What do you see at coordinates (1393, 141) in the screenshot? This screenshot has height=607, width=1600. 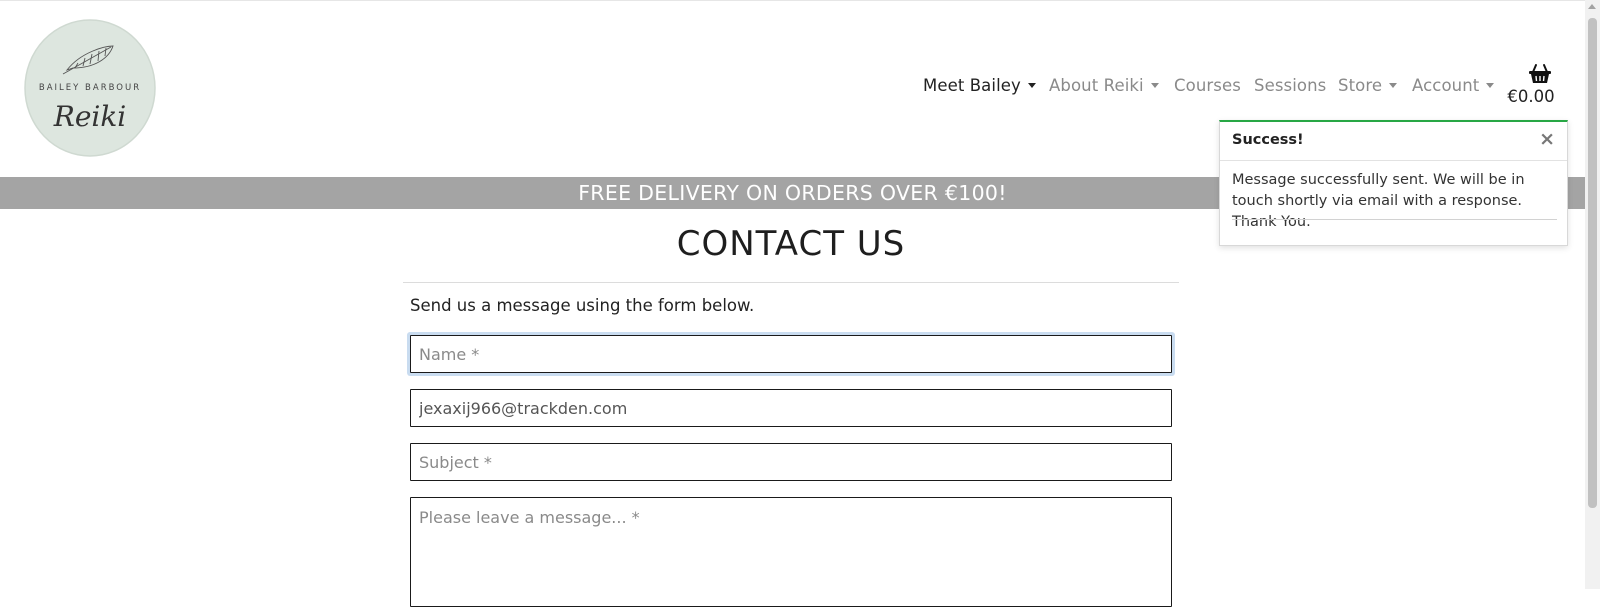 I see `toast-header: Success! ×` at bounding box center [1393, 141].